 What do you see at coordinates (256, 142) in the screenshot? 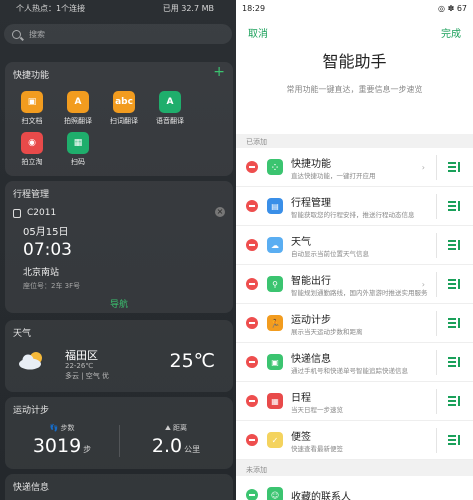
I see `section-added: 已添加` at bounding box center [256, 142].